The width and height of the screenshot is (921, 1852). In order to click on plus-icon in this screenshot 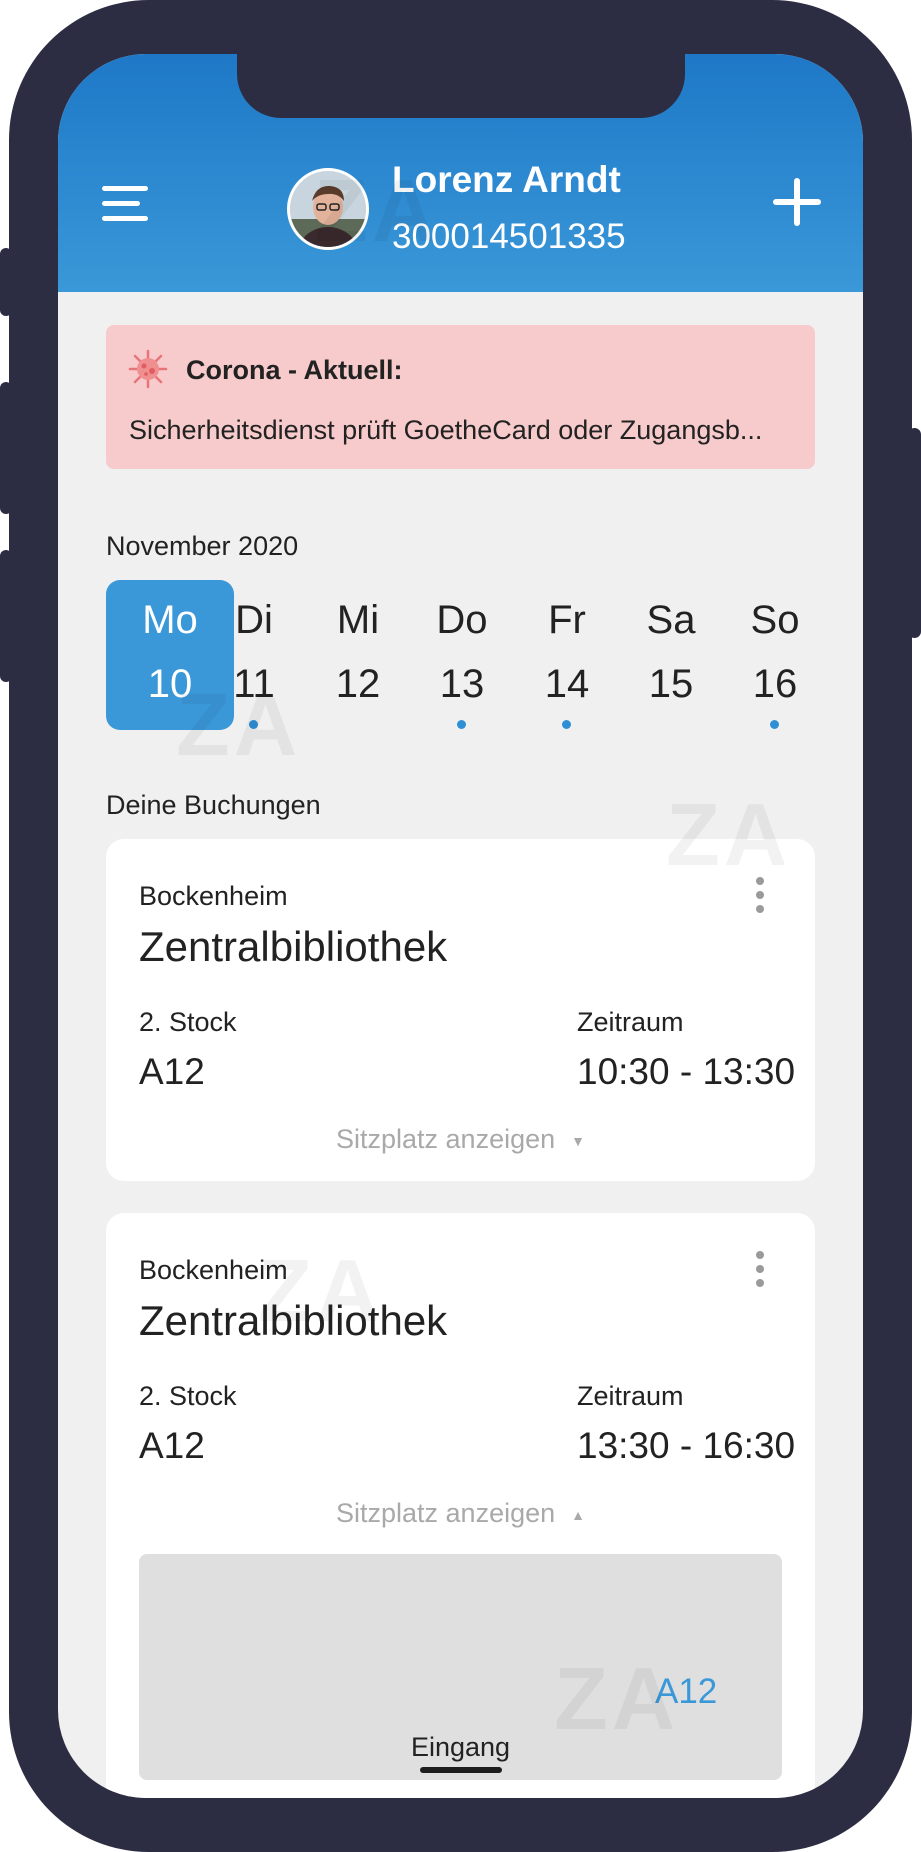, I will do `click(797, 202)`.